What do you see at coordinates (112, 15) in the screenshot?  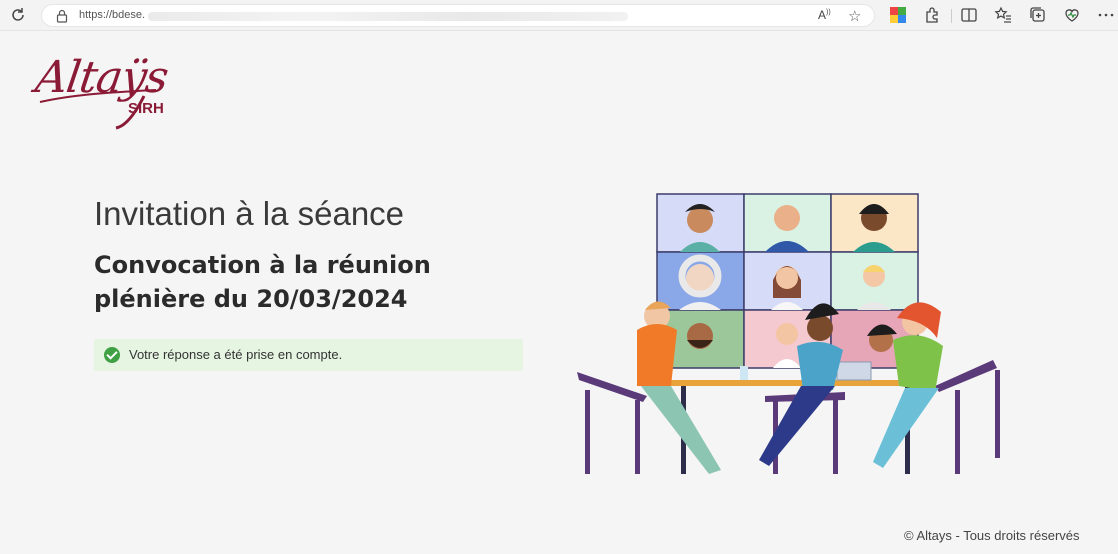 I see `url-text: https://bdese.` at bounding box center [112, 15].